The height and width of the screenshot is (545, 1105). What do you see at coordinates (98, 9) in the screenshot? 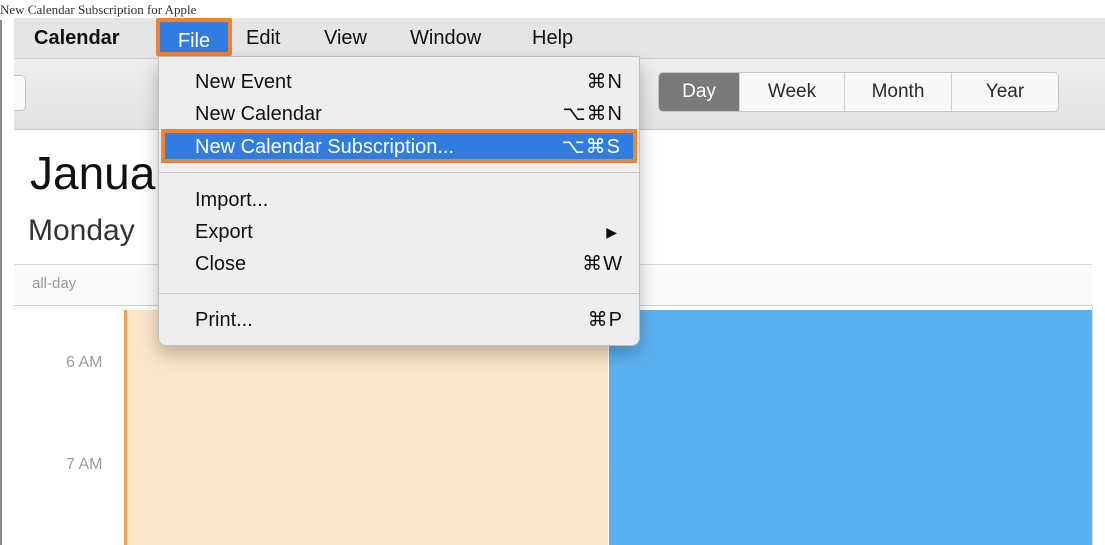
I see `page-caption: New Calendar Subscription for Apple` at bounding box center [98, 9].